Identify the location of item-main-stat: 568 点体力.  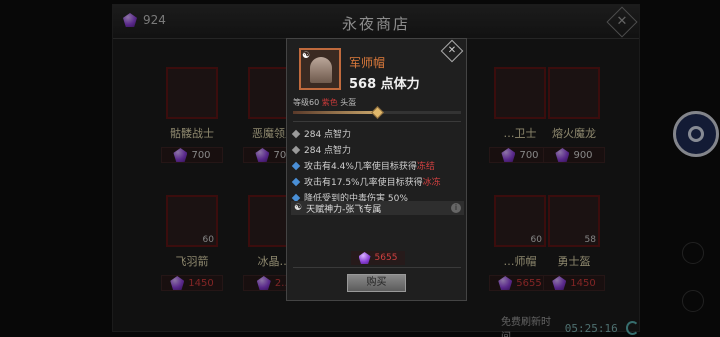
(384, 84).